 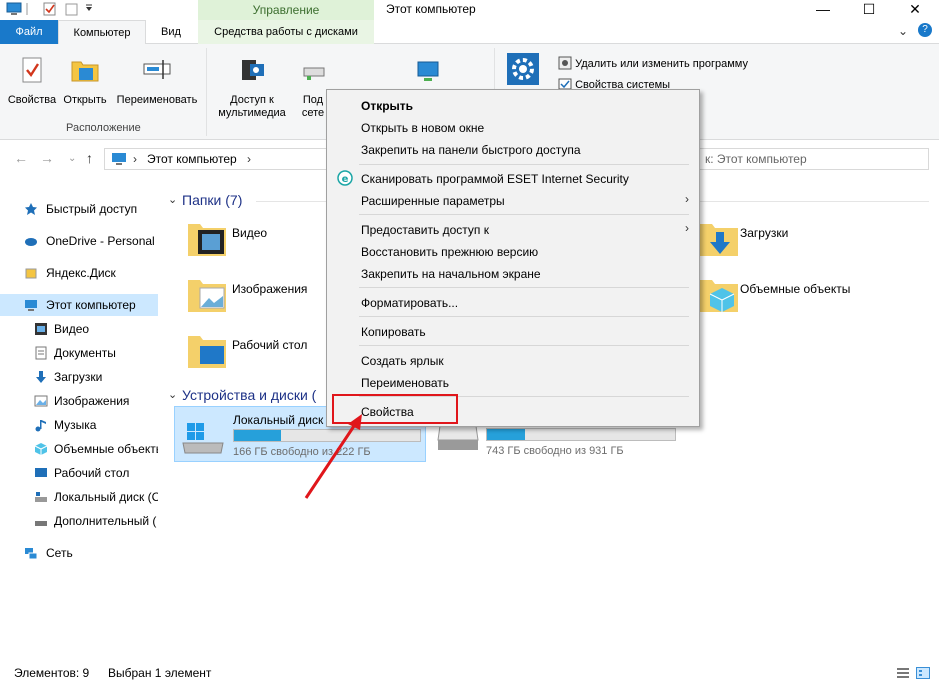 What do you see at coordinates (405, 383) in the screenshot?
I see `menu-item-rename: Переименовать` at bounding box center [405, 383].